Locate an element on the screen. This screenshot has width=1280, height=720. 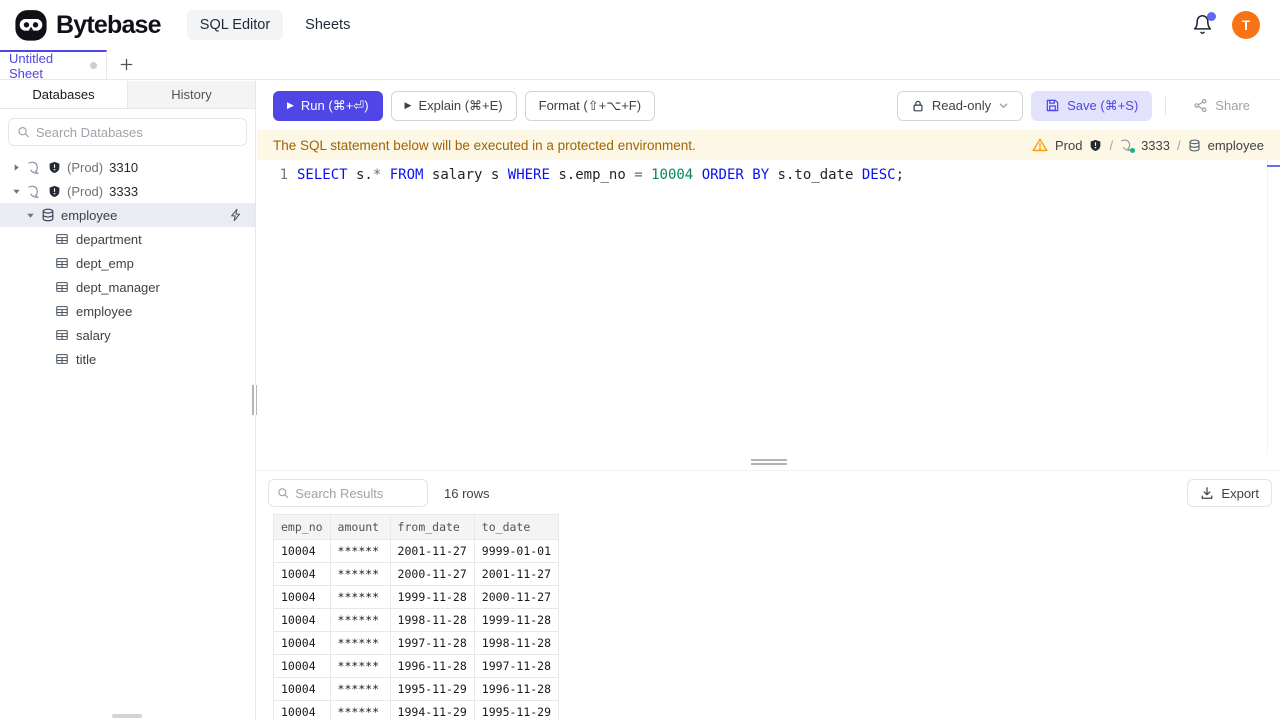
top-header: Bytebase SQL Editor Sheets T is located at coordinates (640, 25).